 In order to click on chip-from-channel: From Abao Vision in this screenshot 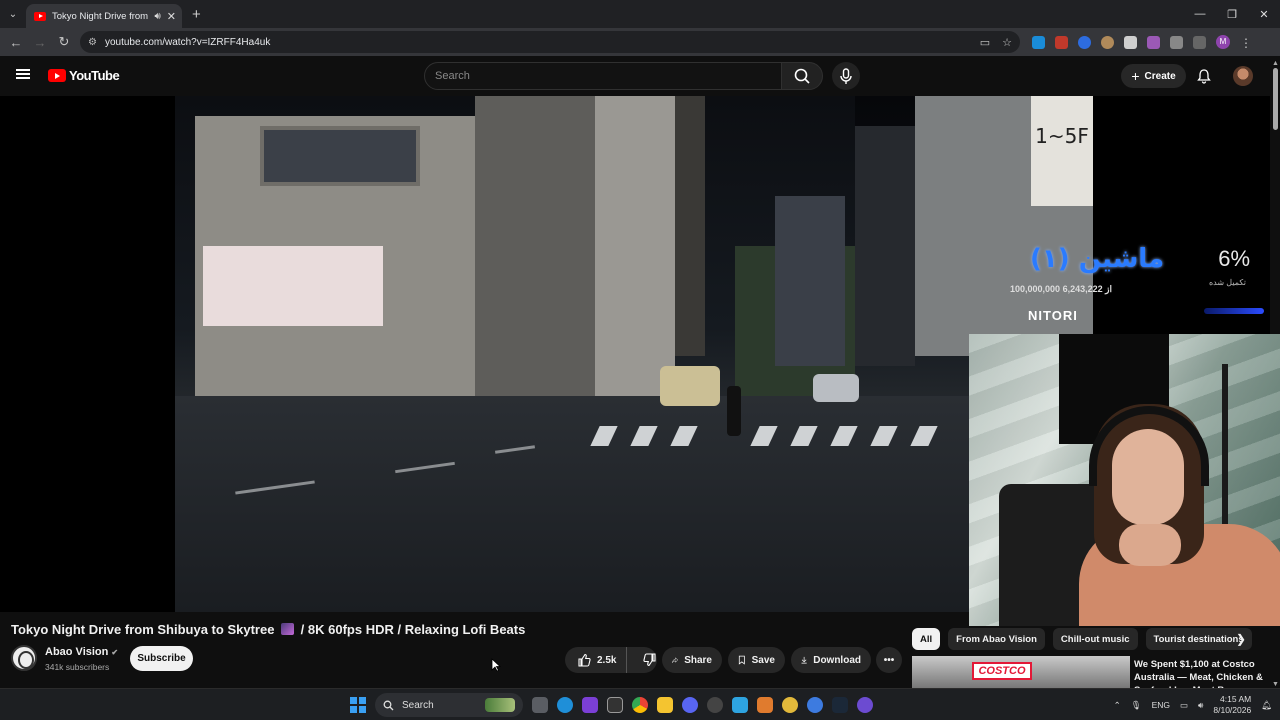, I will do `click(996, 639)`.